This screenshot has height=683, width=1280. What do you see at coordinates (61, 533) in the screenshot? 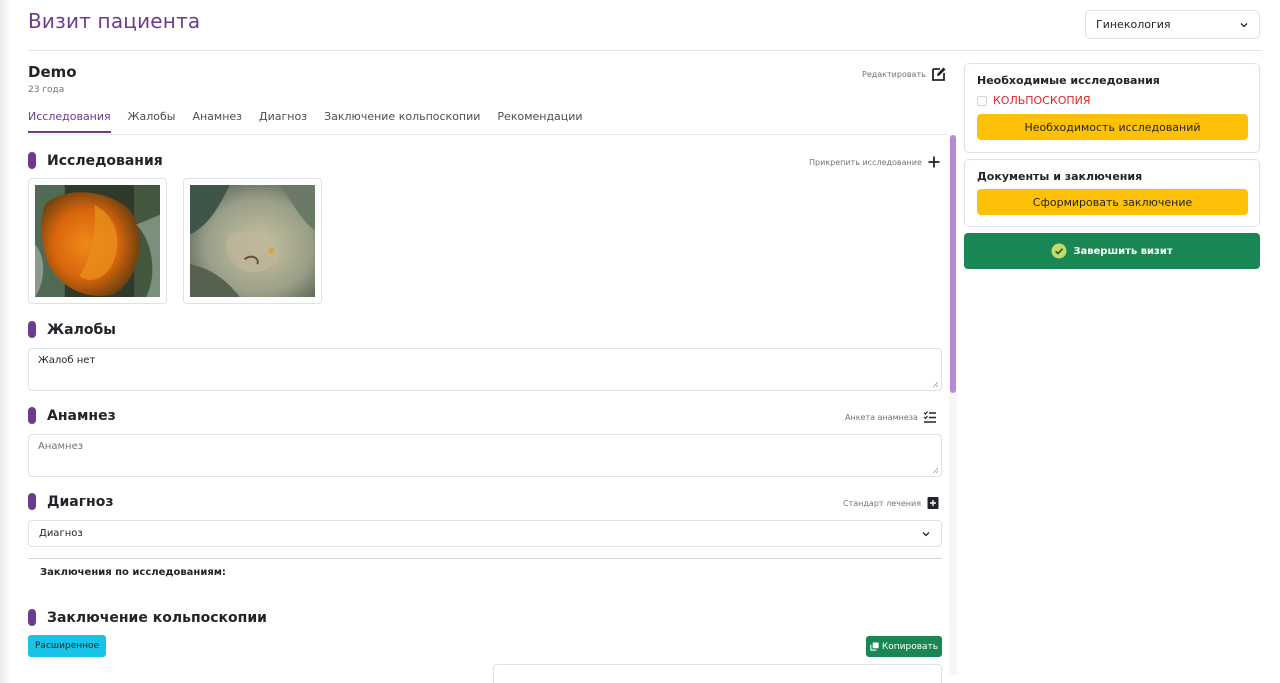
I see `diagnosis-select-value: Диагноз` at bounding box center [61, 533].